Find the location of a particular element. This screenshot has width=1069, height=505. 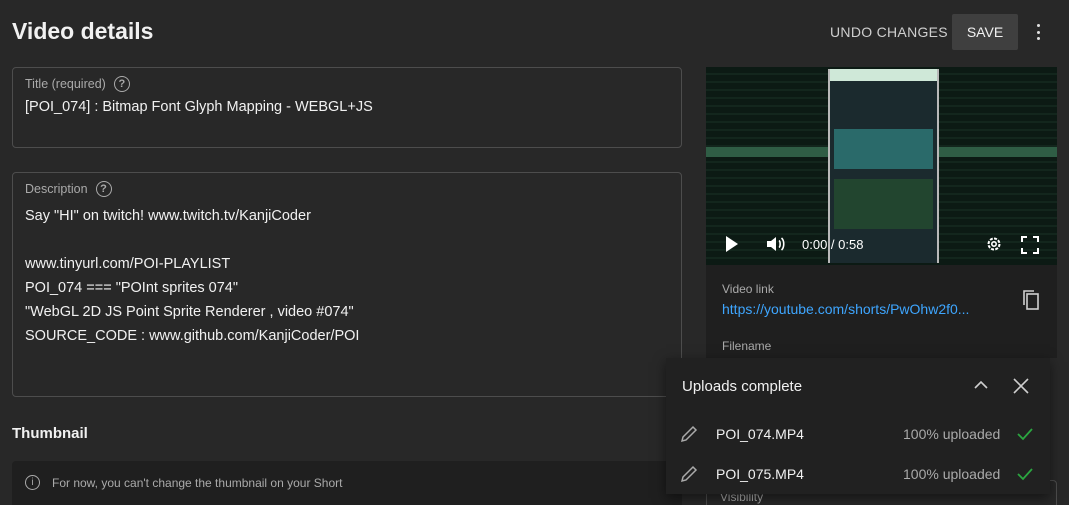

page-title: Video details is located at coordinates (83, 31).